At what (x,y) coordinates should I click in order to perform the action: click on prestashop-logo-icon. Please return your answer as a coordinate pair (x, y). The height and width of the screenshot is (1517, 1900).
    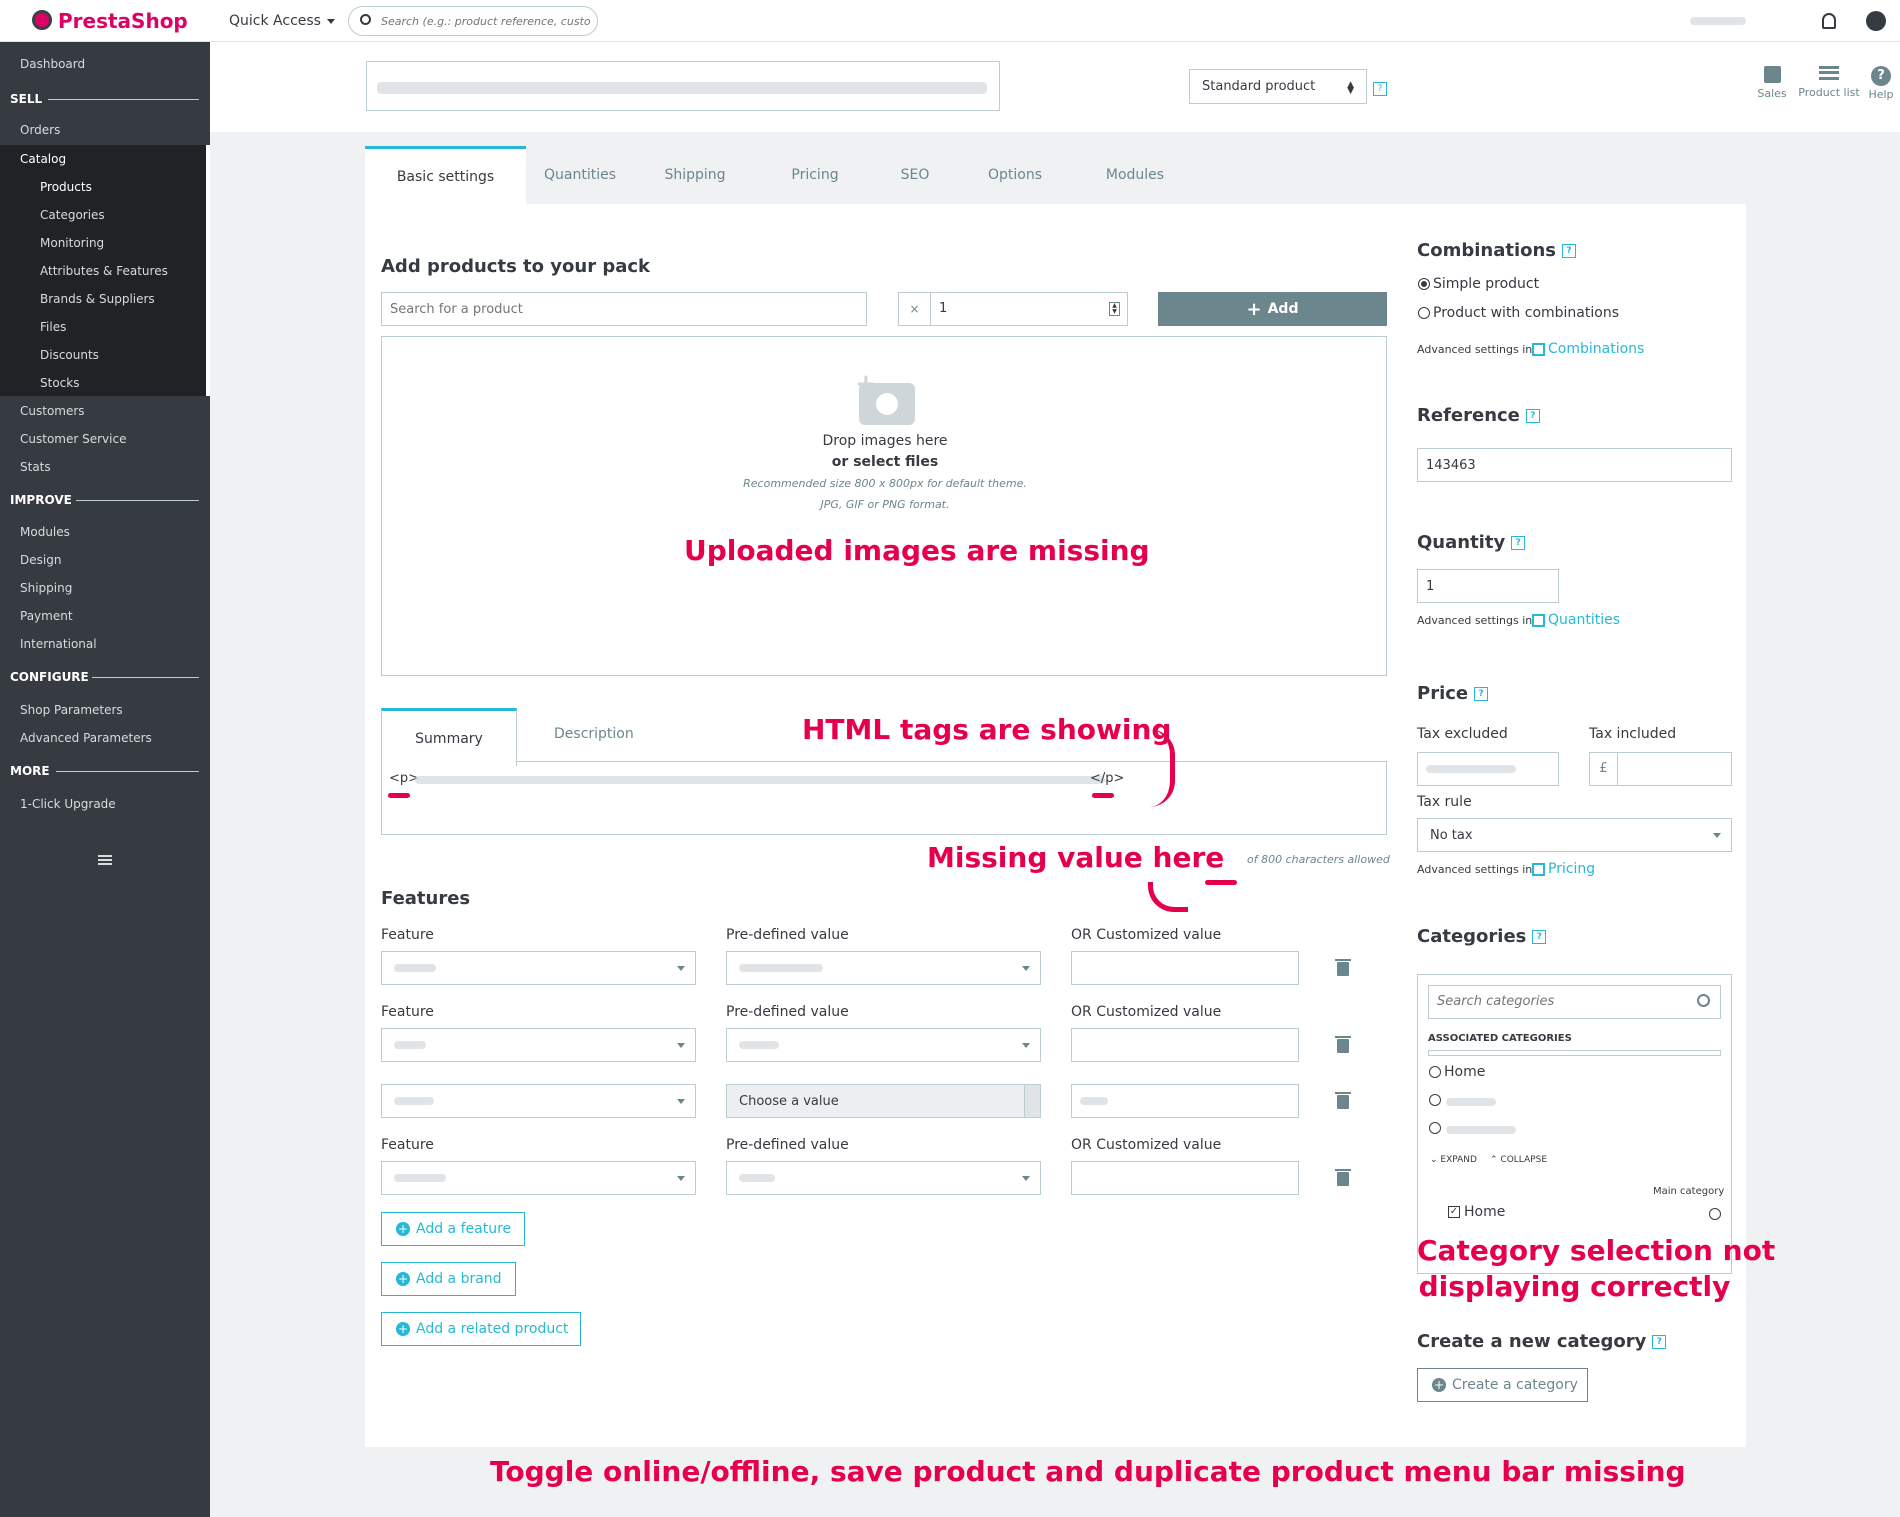
    Looking at the image, I should click on (42, 20).